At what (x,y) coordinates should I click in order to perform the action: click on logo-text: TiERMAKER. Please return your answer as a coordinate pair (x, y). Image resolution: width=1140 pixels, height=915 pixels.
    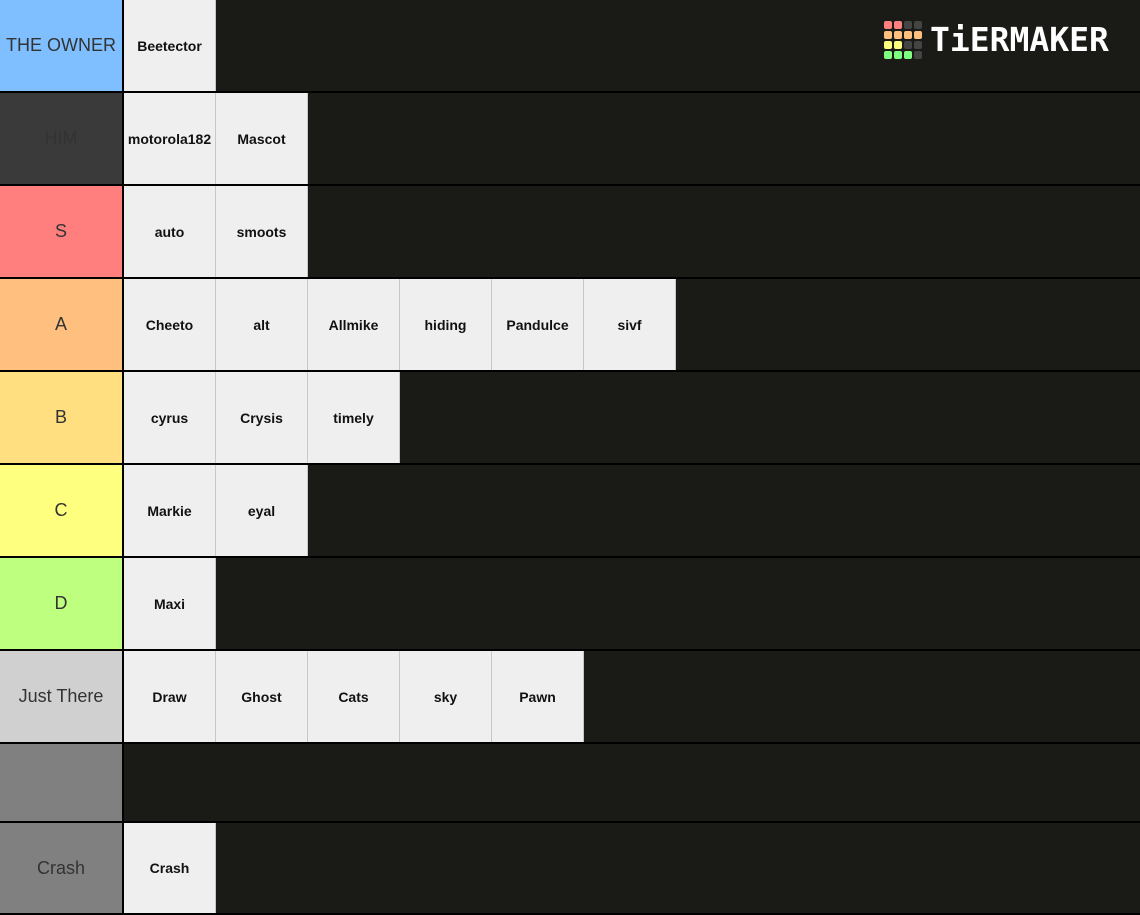
    Looking at the image, I should click on (1019, 39).